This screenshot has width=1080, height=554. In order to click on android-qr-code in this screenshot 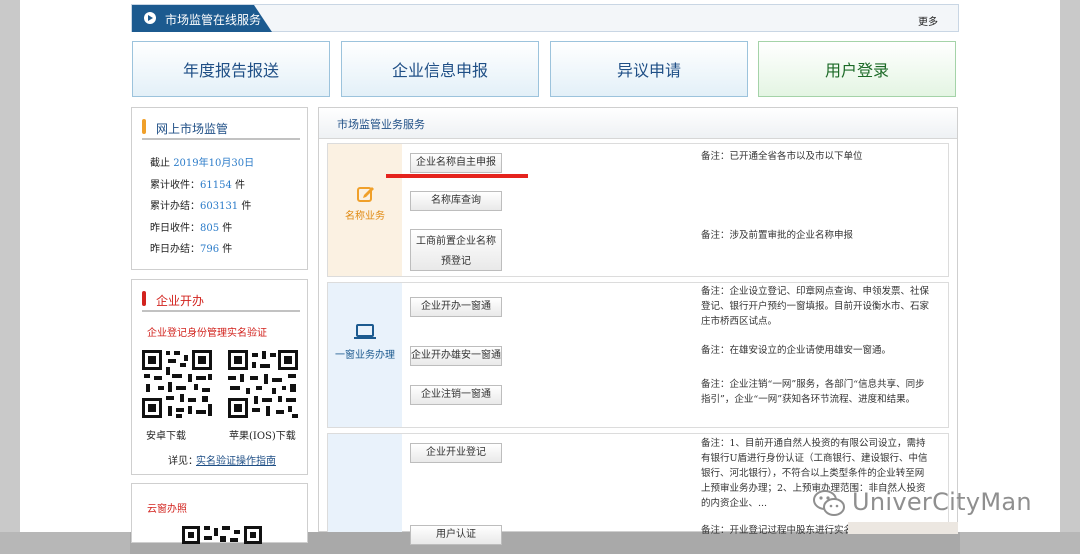, I will do `click(177, 384)`.